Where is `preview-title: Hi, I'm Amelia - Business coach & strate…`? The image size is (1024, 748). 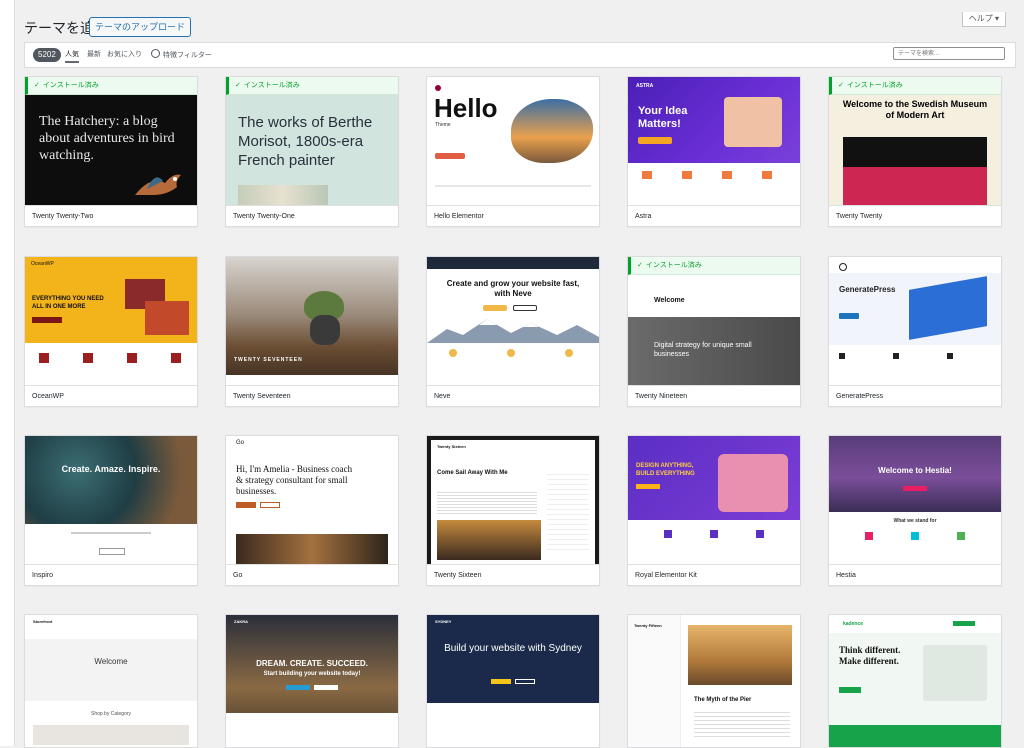
preview-title: Hi, I'm Amelia - Business coach & strate… is located at coordinates (294, 480).